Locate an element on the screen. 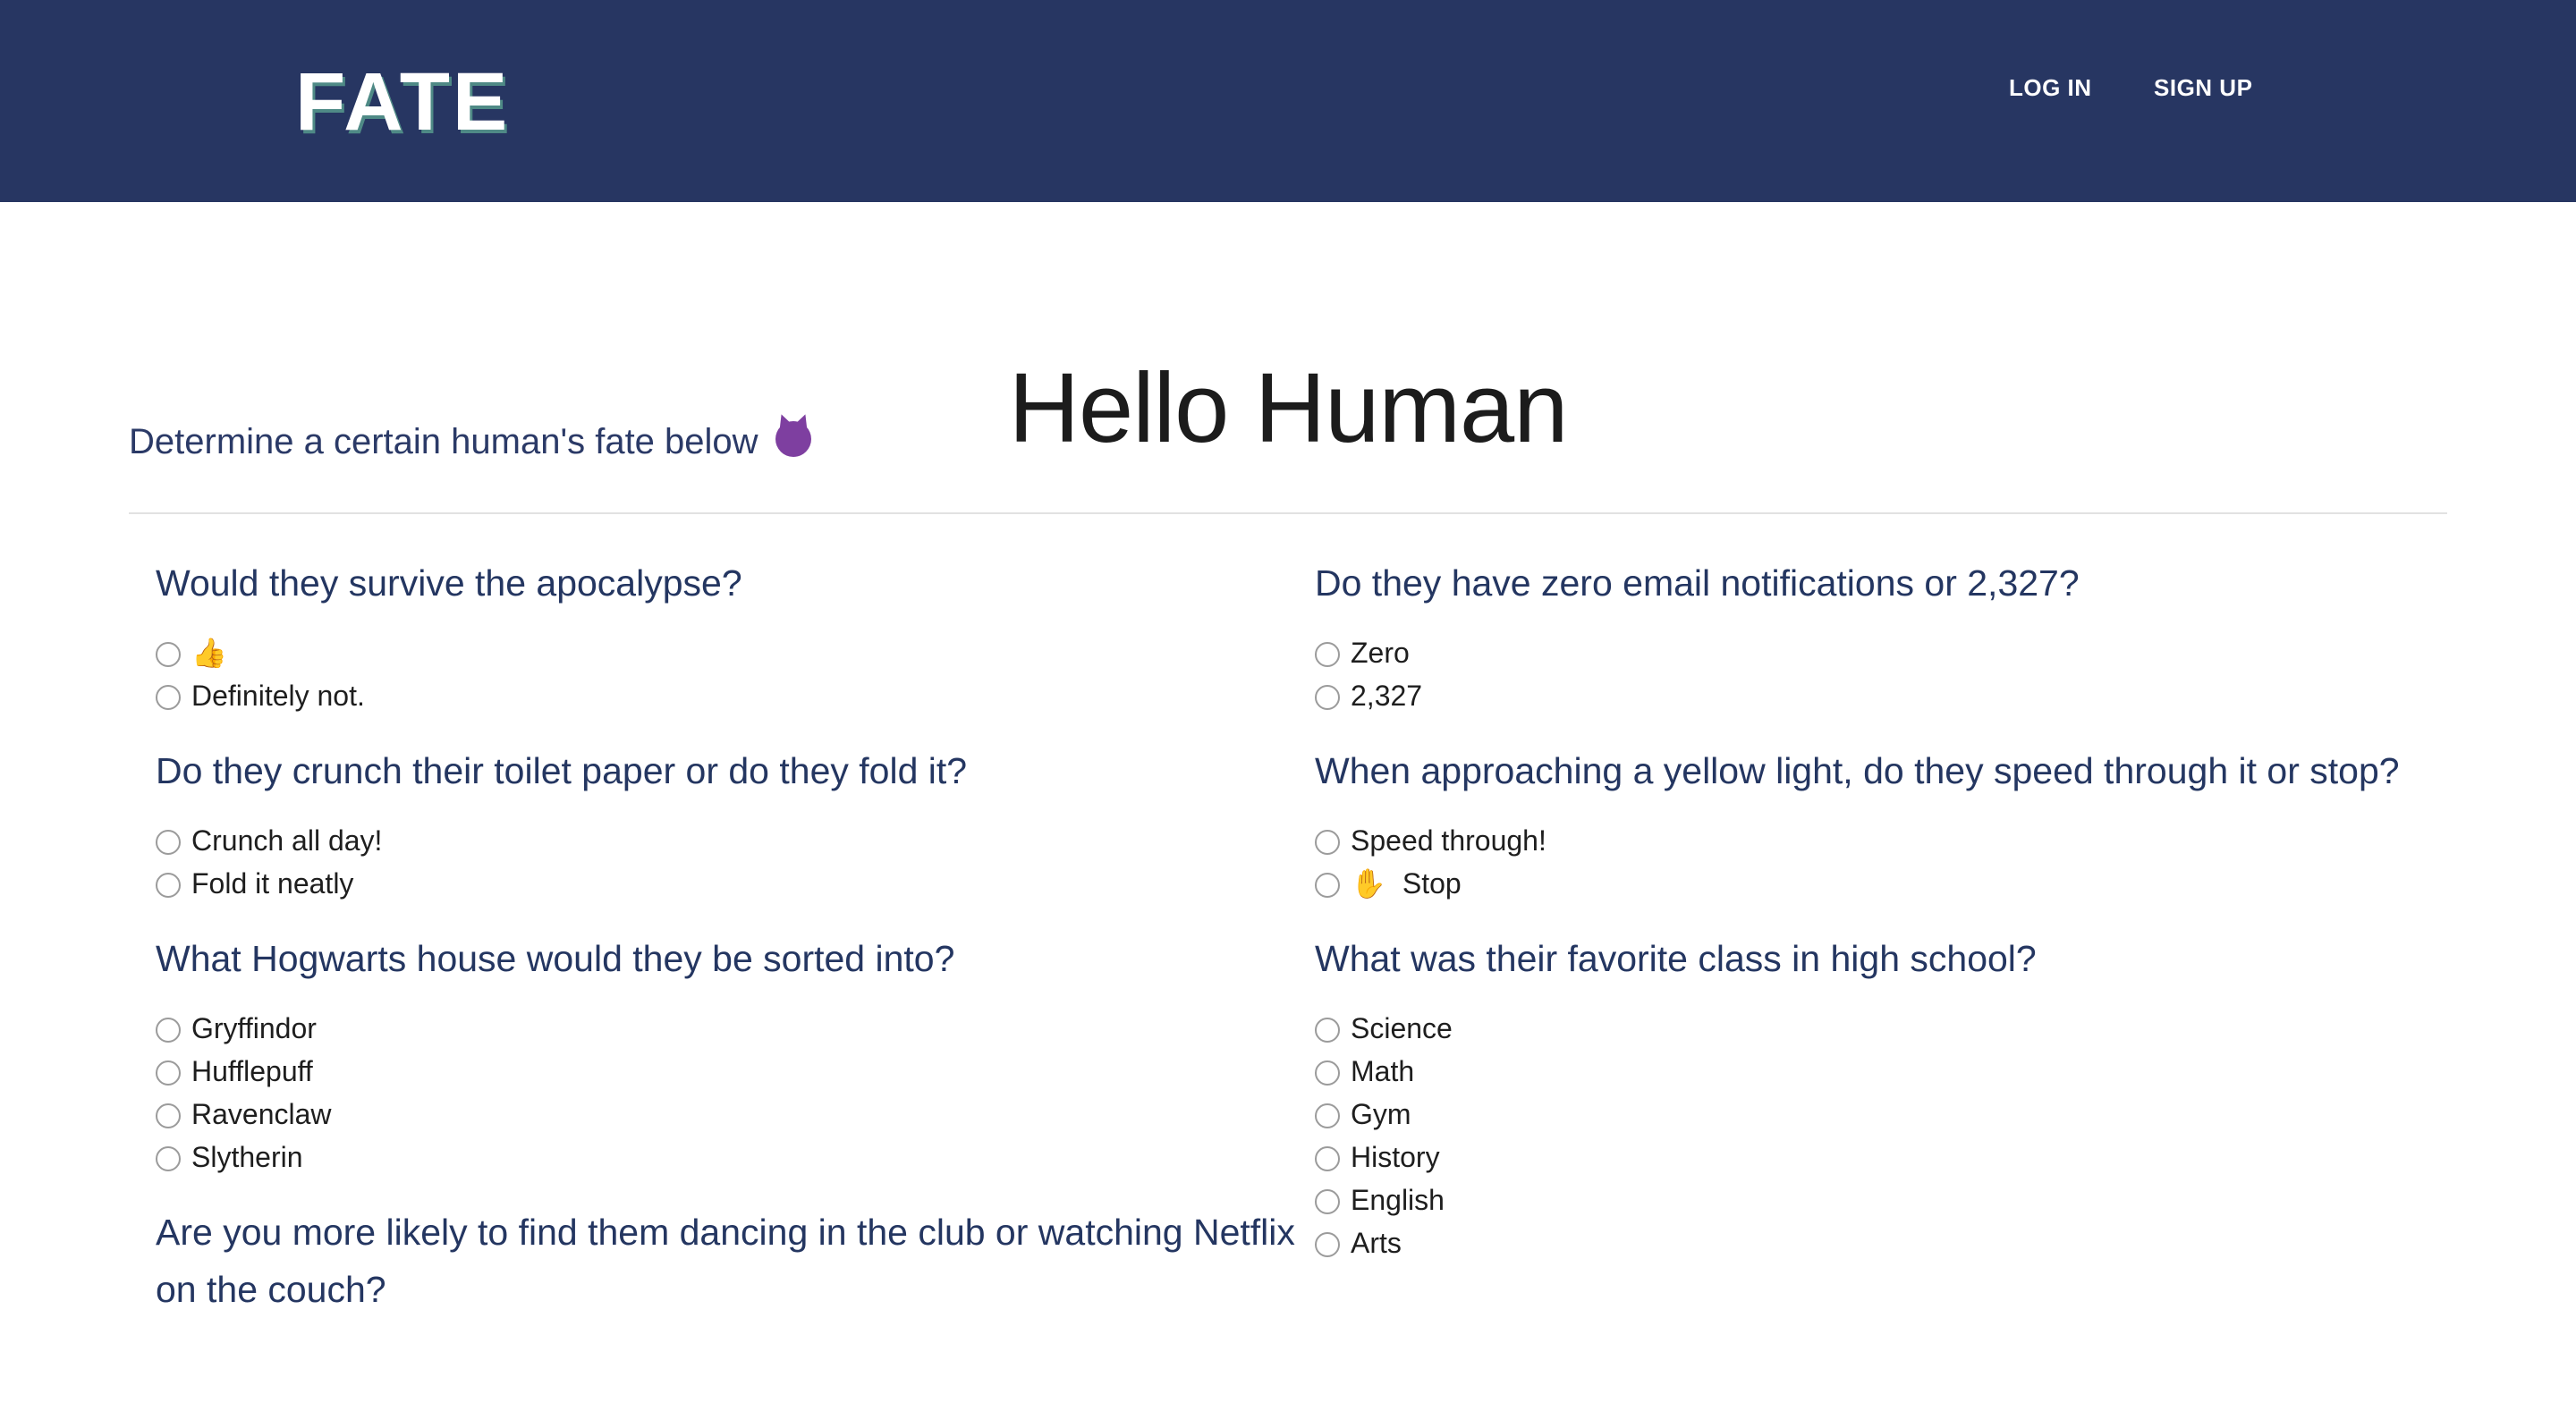  option-label: History is located at coordinates (1395, 1156).